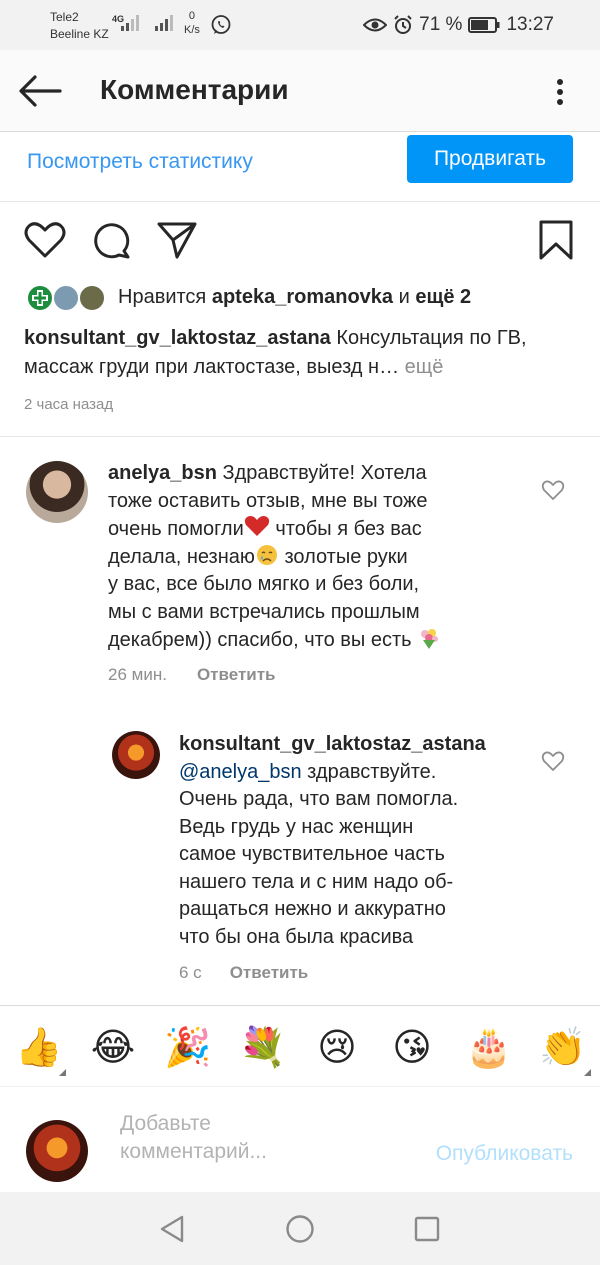 This screenshot has width=600, height=1265. I want to click on likes-summary: Нравится apteka_romanovka и ещё 2, so click(294, 297).